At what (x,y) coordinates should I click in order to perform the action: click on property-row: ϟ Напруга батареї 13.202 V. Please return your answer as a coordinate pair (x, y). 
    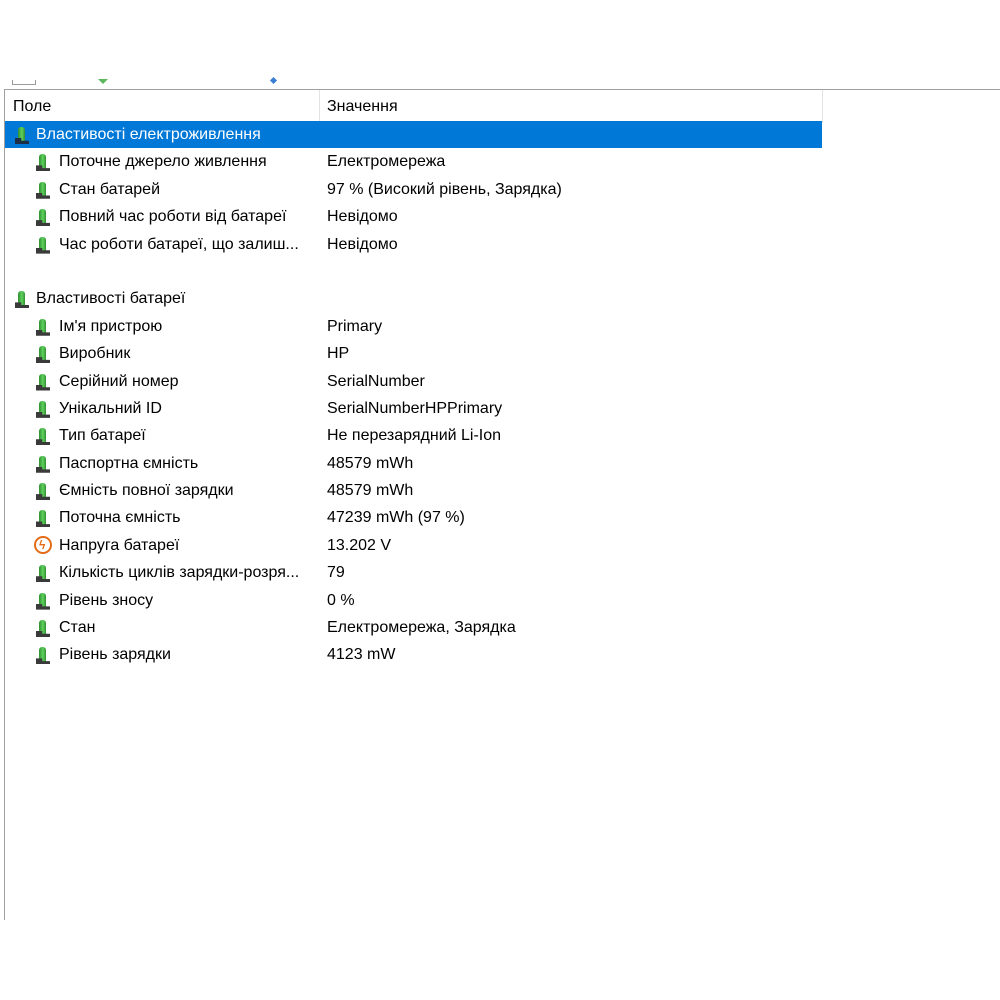
    Looking at the image, I should click on (502, 545).